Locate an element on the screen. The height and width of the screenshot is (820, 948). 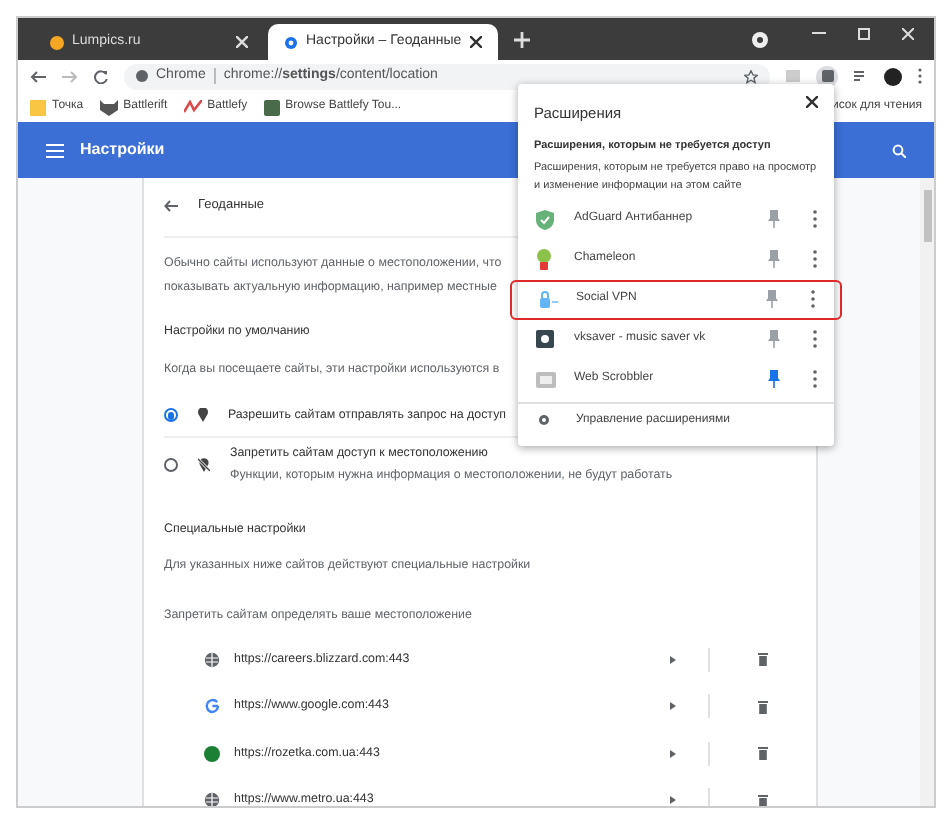
maximize-icon is located at coordinates (864, 33).